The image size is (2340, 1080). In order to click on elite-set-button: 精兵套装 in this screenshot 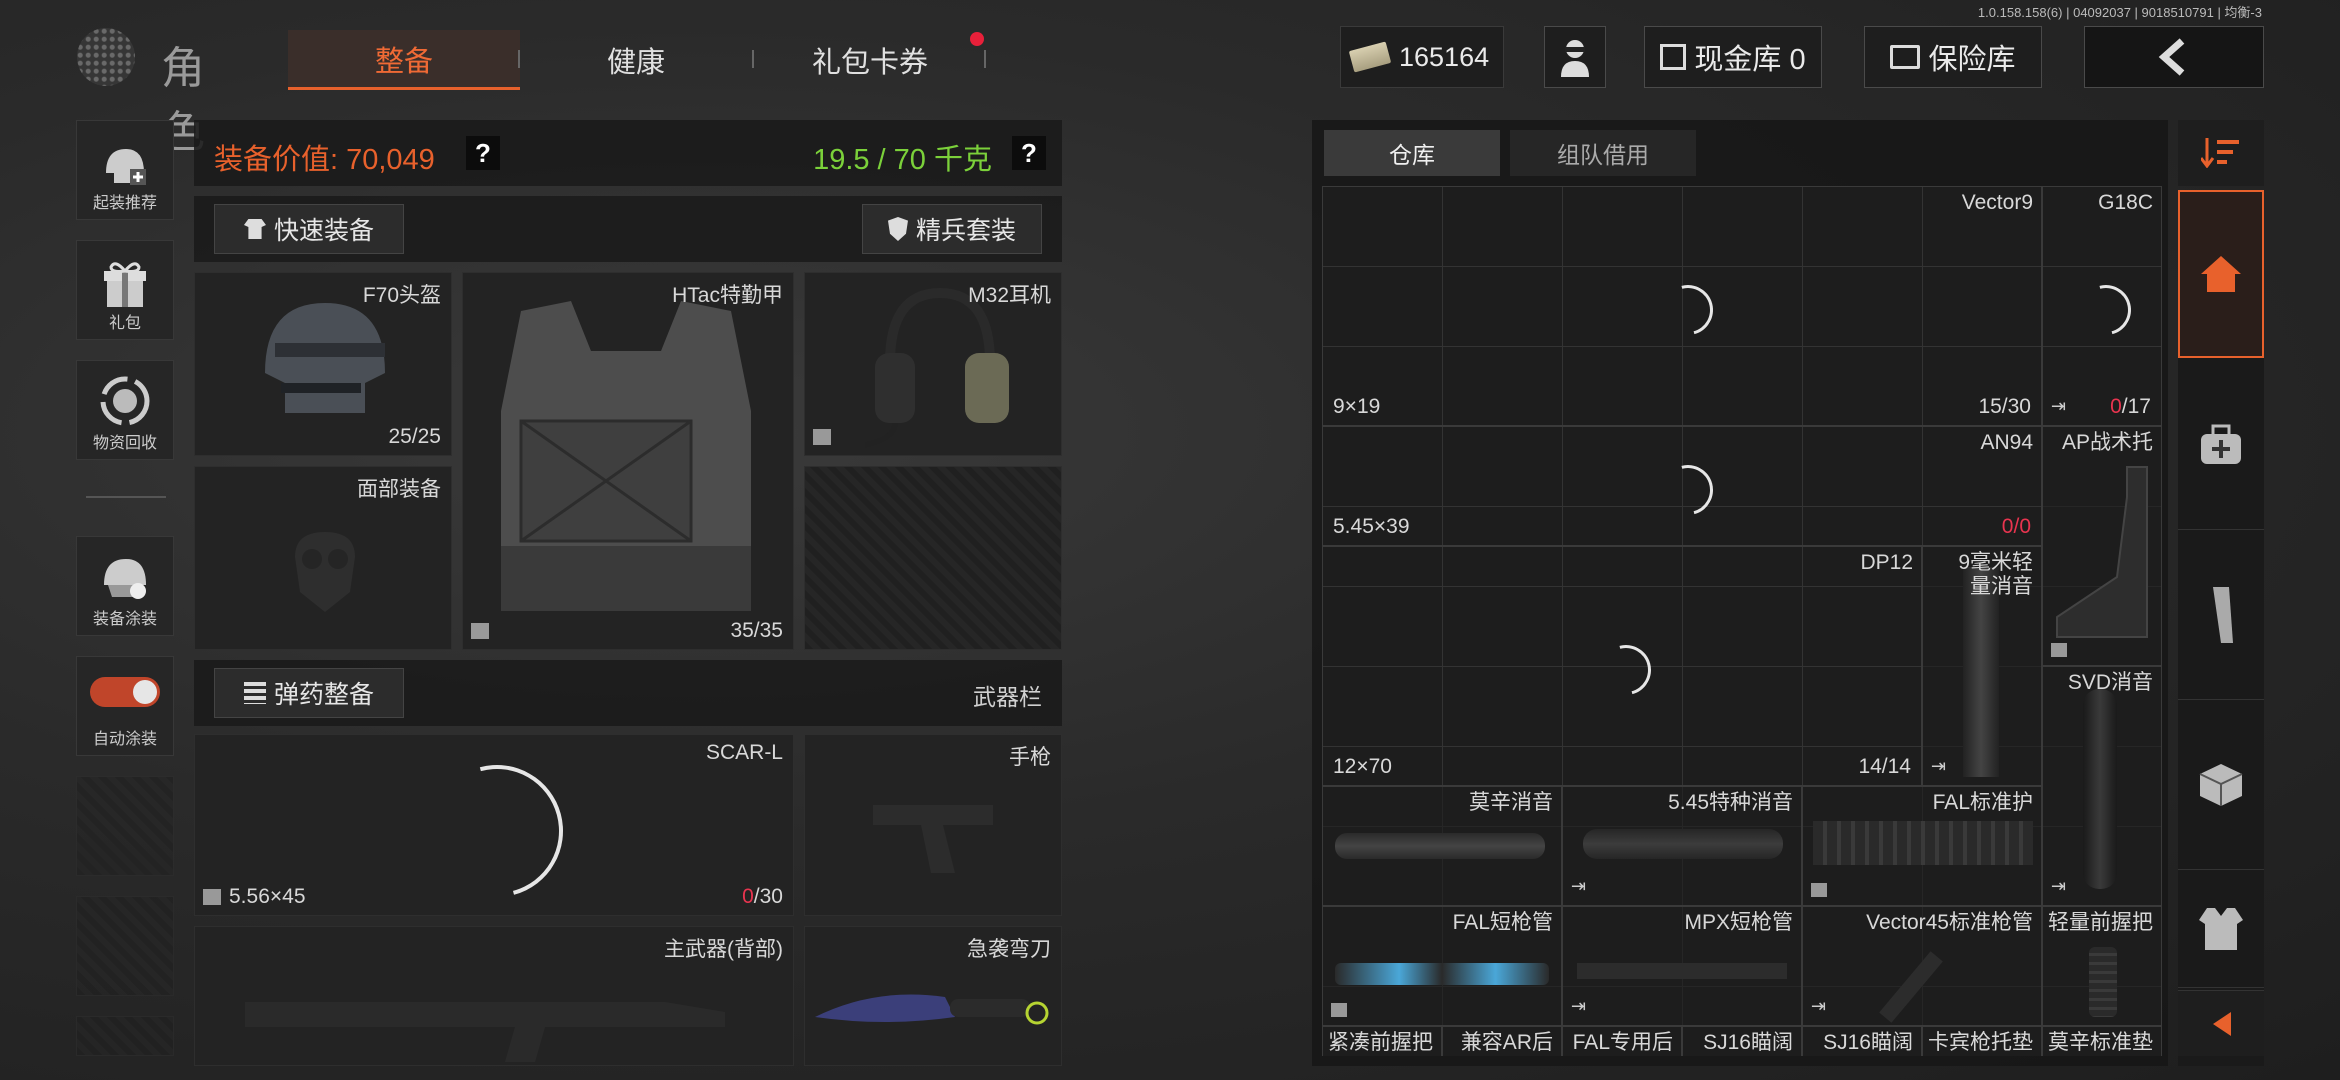, I will do `click(952, 229)`.